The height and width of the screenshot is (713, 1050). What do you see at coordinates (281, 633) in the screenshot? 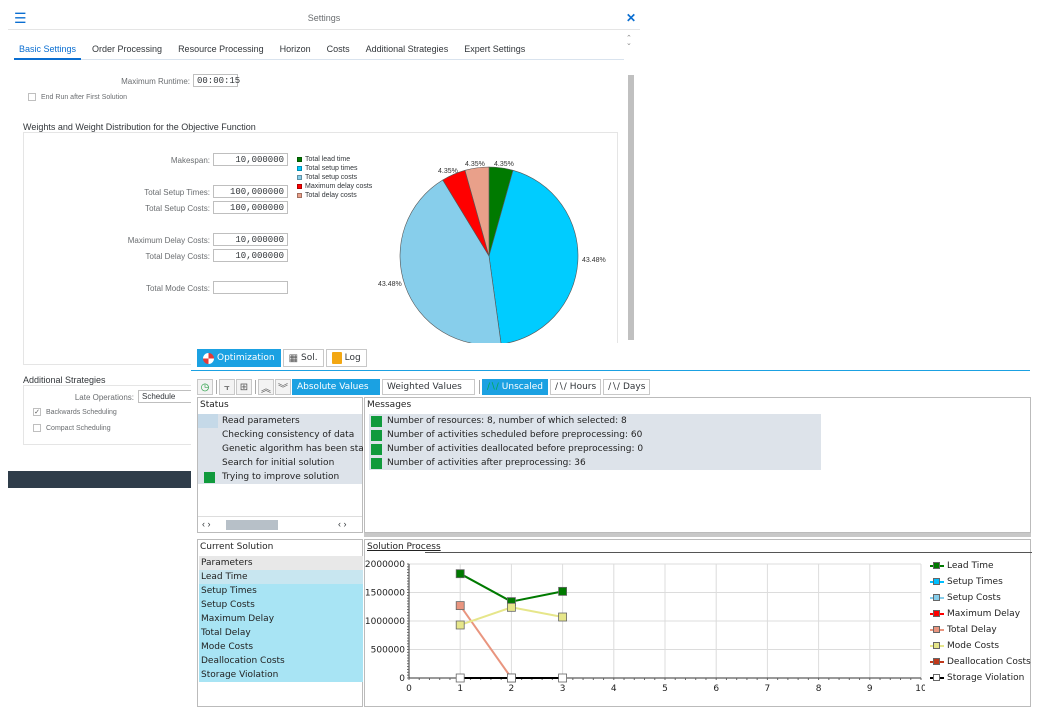
I see `parameter-row: Total Delay` at bounding box center [281, 633].